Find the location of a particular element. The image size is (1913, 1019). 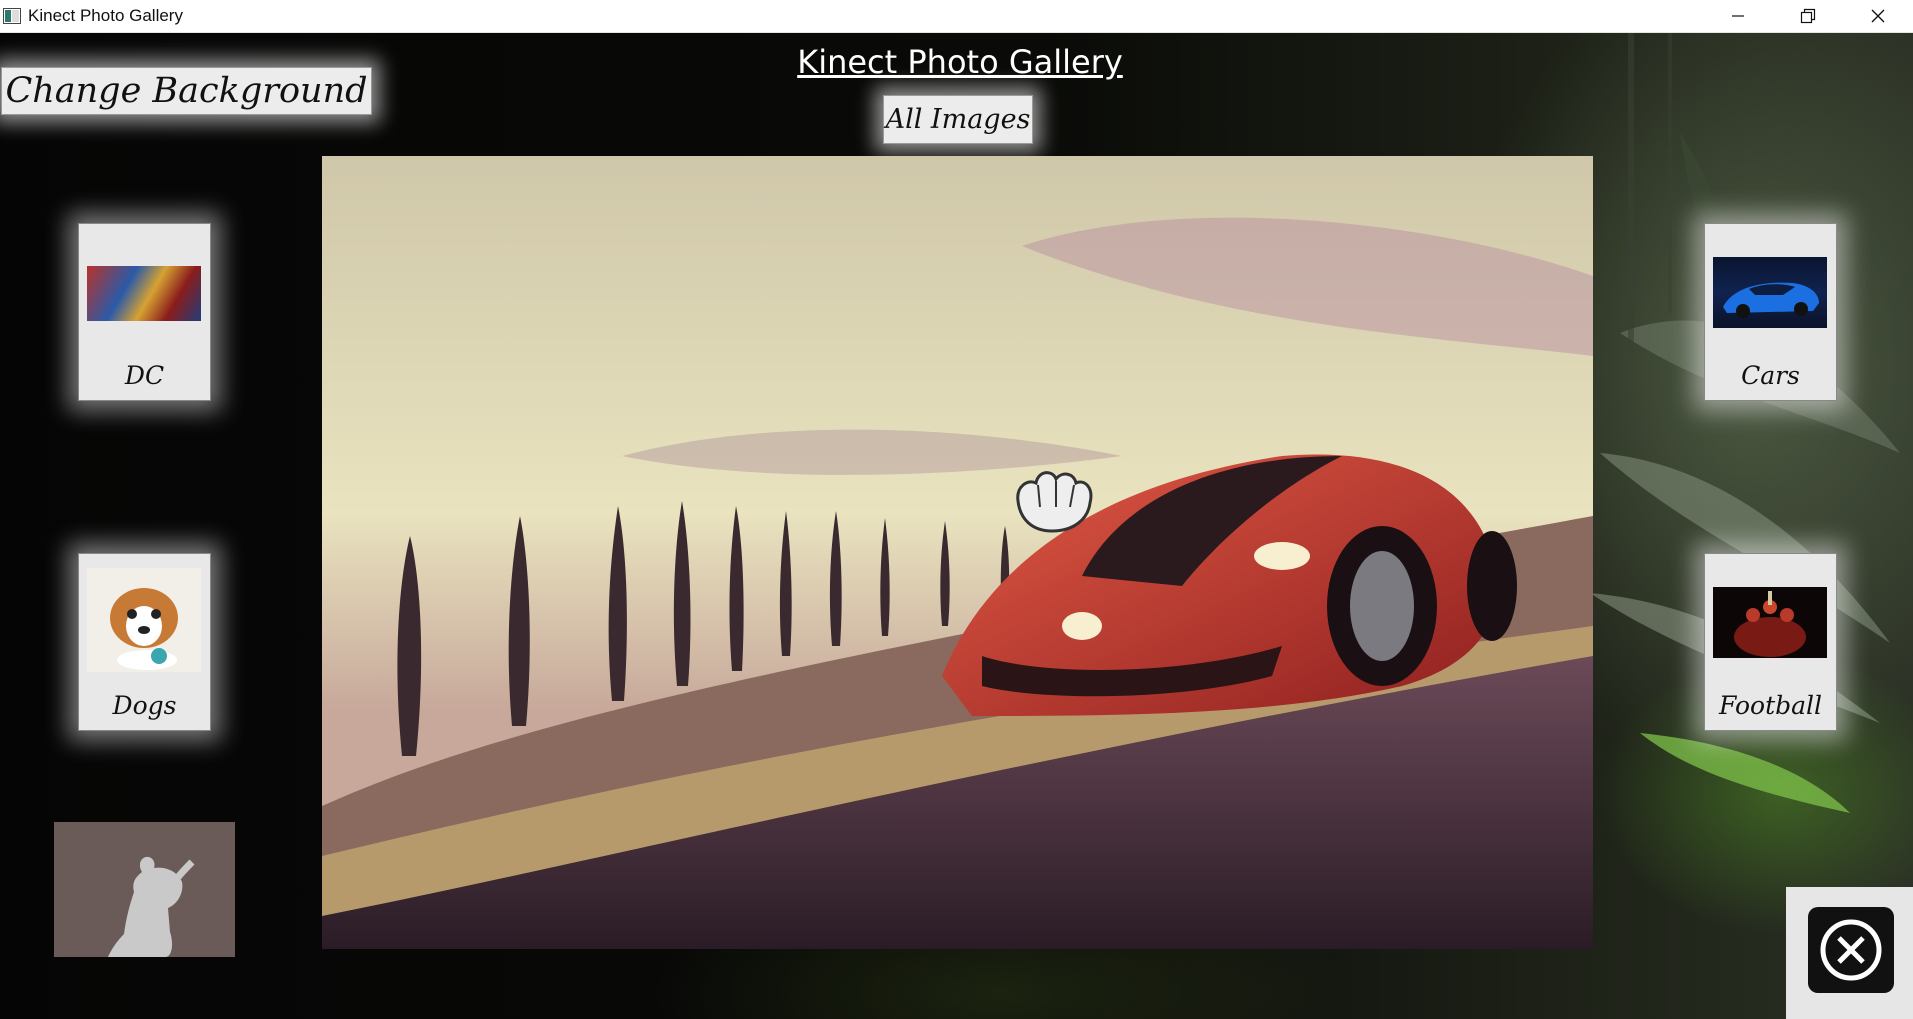

category-dogs-button: Dogs is located at coordinates (144, 642).